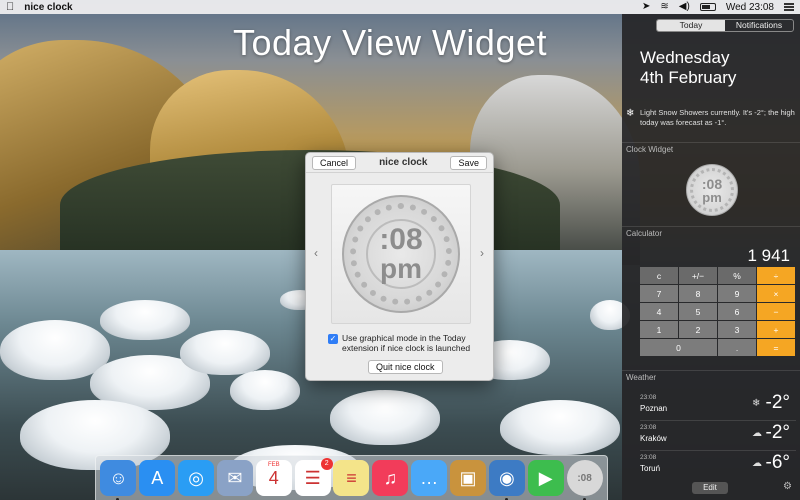 The width and height of the screenshot is (800, 500). What do you see at coordinates (678, 347) in the screenshot?
I see `calculator-key: 0` at bounding box center [678, 347].